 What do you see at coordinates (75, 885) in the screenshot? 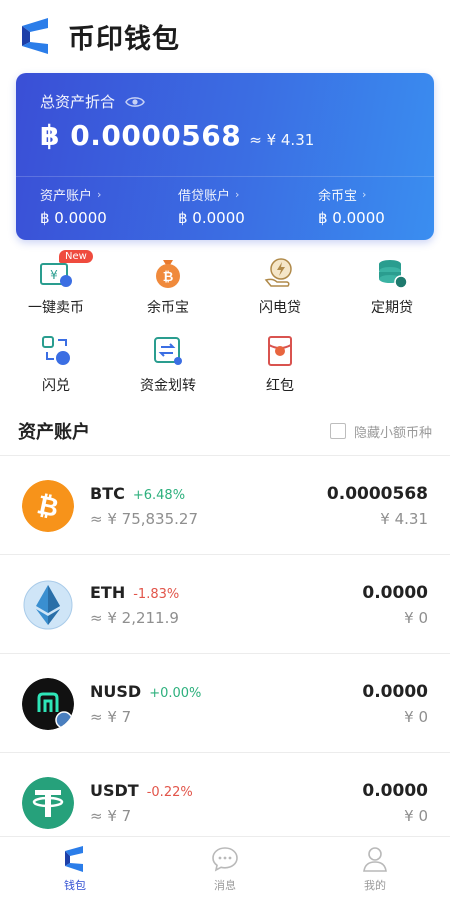
I see `nav-label: 钱包` at bounding box center [75, 885].